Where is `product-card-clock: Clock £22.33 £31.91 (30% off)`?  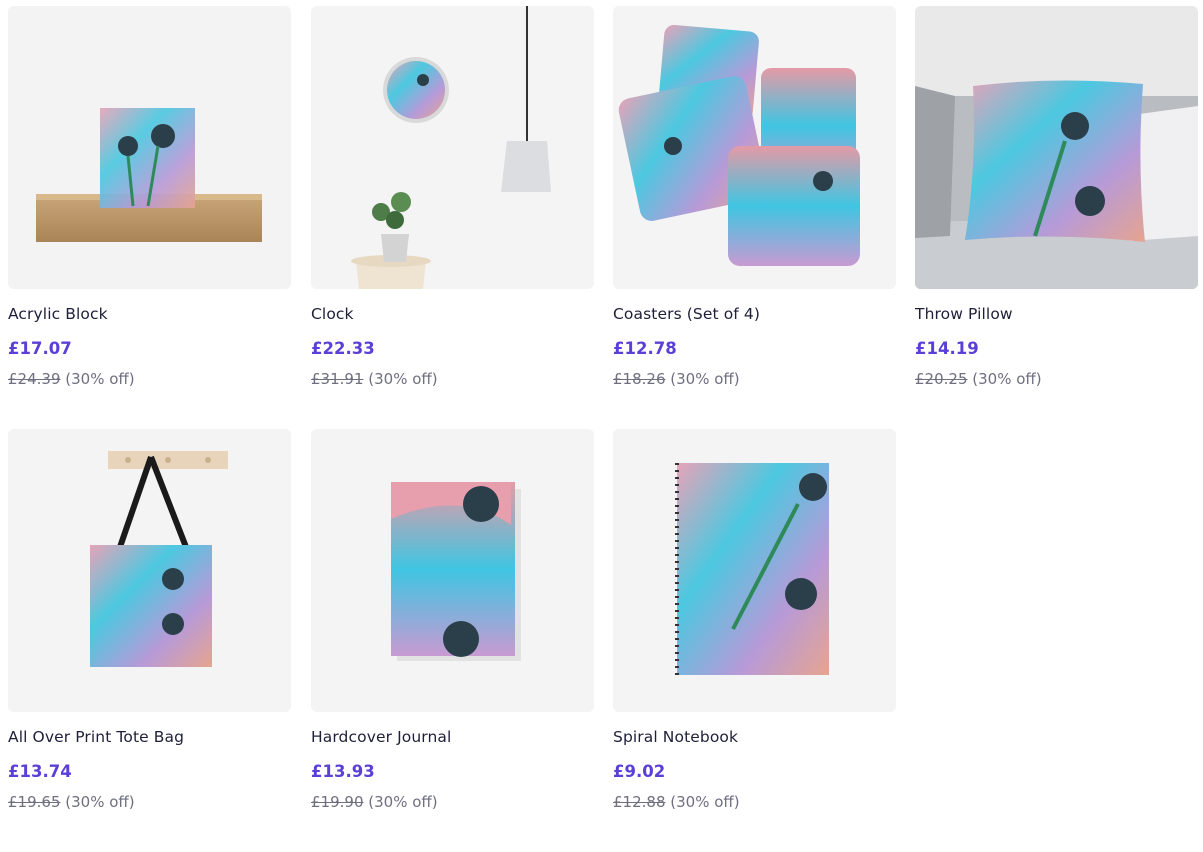 product-card-clock: Clock £22.33 £31.91 (30% off) is located at coordinates (452, 197).